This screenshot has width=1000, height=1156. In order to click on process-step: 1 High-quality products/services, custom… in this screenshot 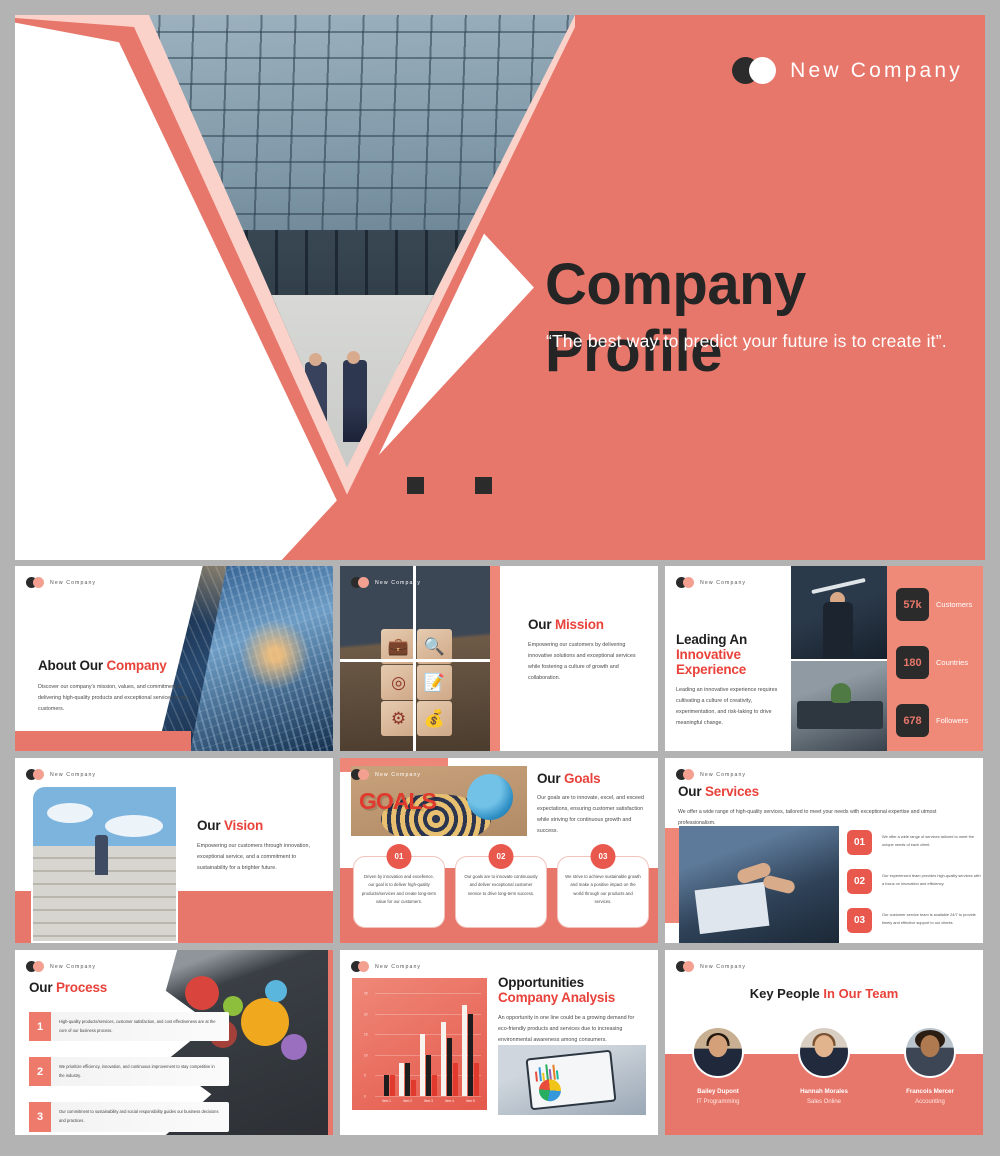, I will do `click(129, 1027)`.